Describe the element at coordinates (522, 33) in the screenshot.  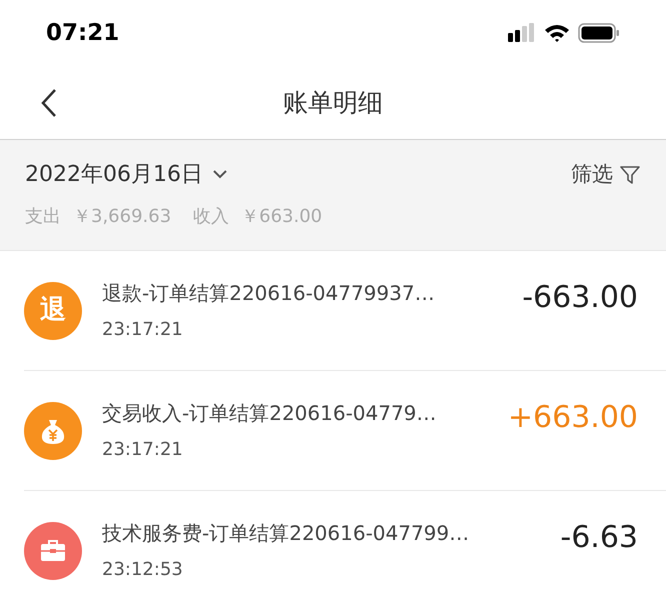
I see `signal-icon` at that location.